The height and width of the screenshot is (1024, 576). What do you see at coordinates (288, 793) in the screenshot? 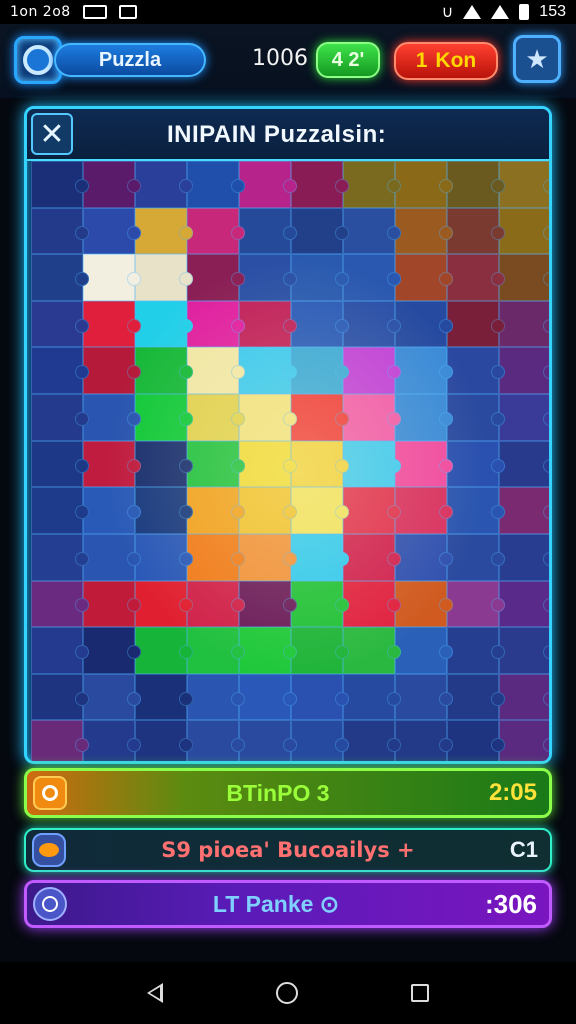
I see `level-row: BTinPO 3 2:05` at bounding box center [288, 793].